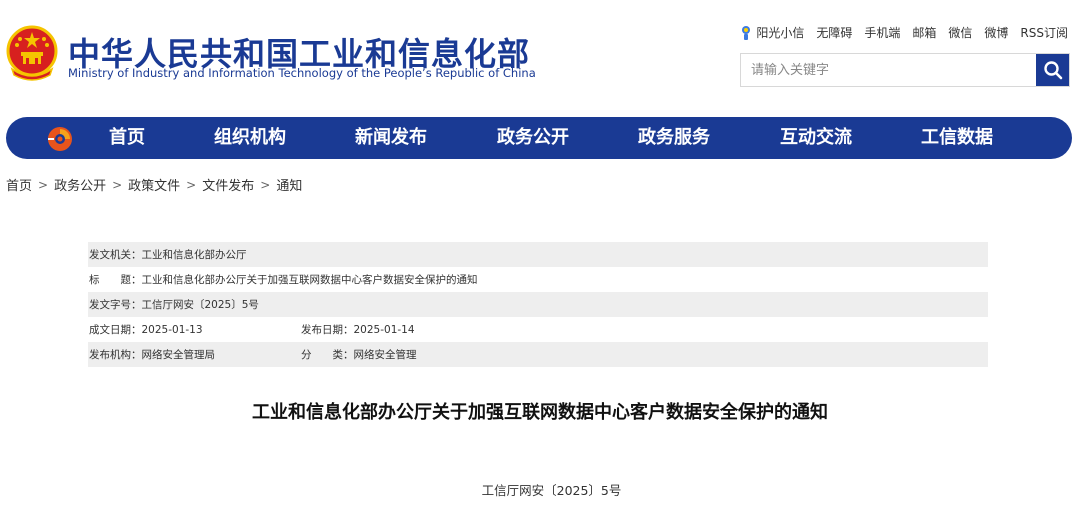 Image resolution: width=1080 pixels, height=520 pixels. Describe the element at coordinates (60, 139) in the screenshot. I see `miit-logo-icon` at that location.